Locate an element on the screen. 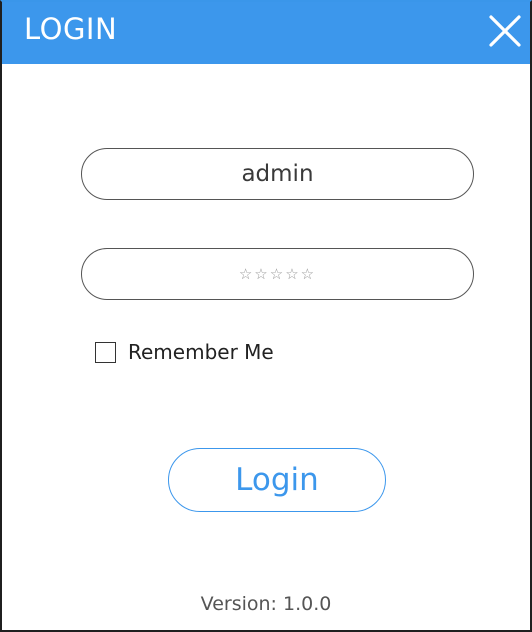  username-input is located at coordinates (277, 174).